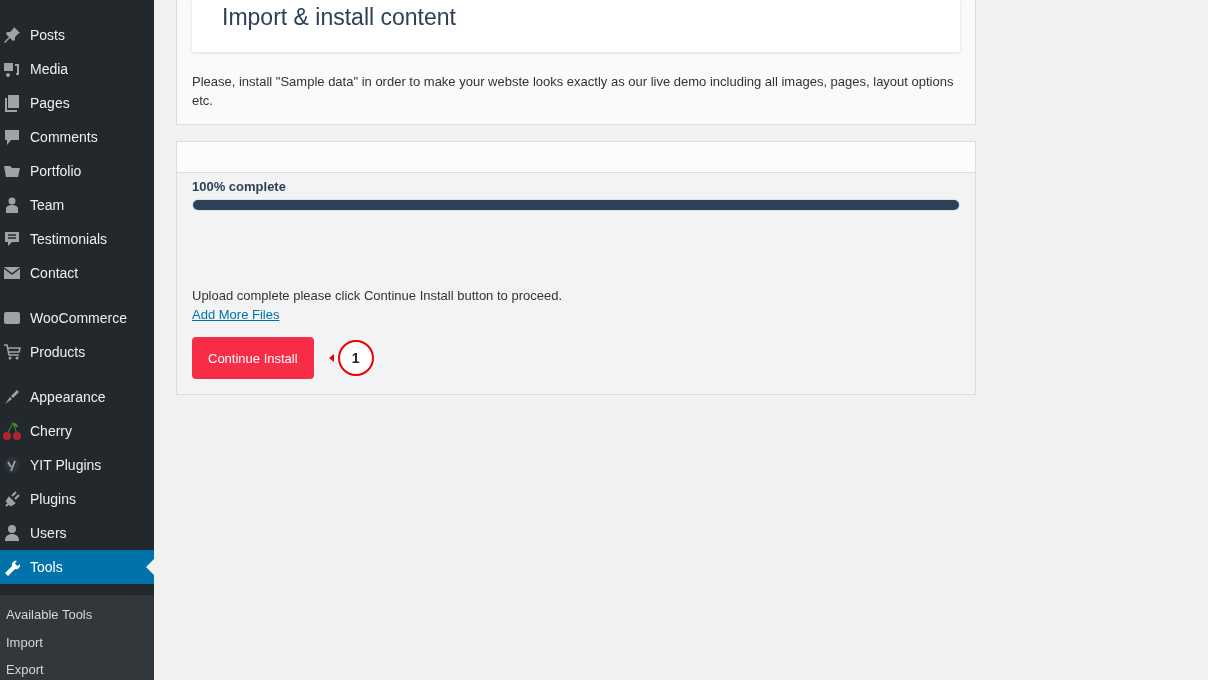  What do you see at coordinates (573, 91) in the screenshot?
I see `description-text: Please, install "Sample data" in order to make your webste looks exactly as our live demo including all images, pages, layout options etc.` at bounding box center [573, 91].